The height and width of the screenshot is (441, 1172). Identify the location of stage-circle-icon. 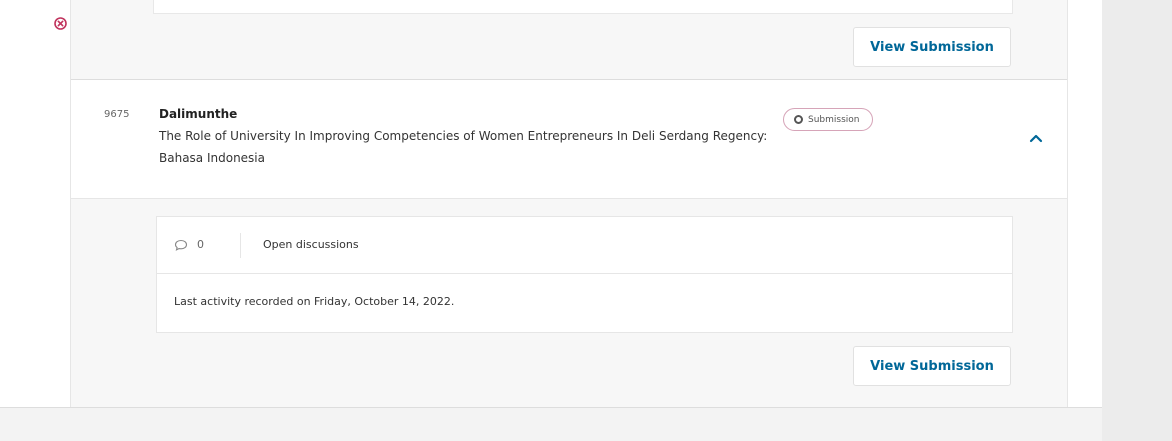
(798, 119).